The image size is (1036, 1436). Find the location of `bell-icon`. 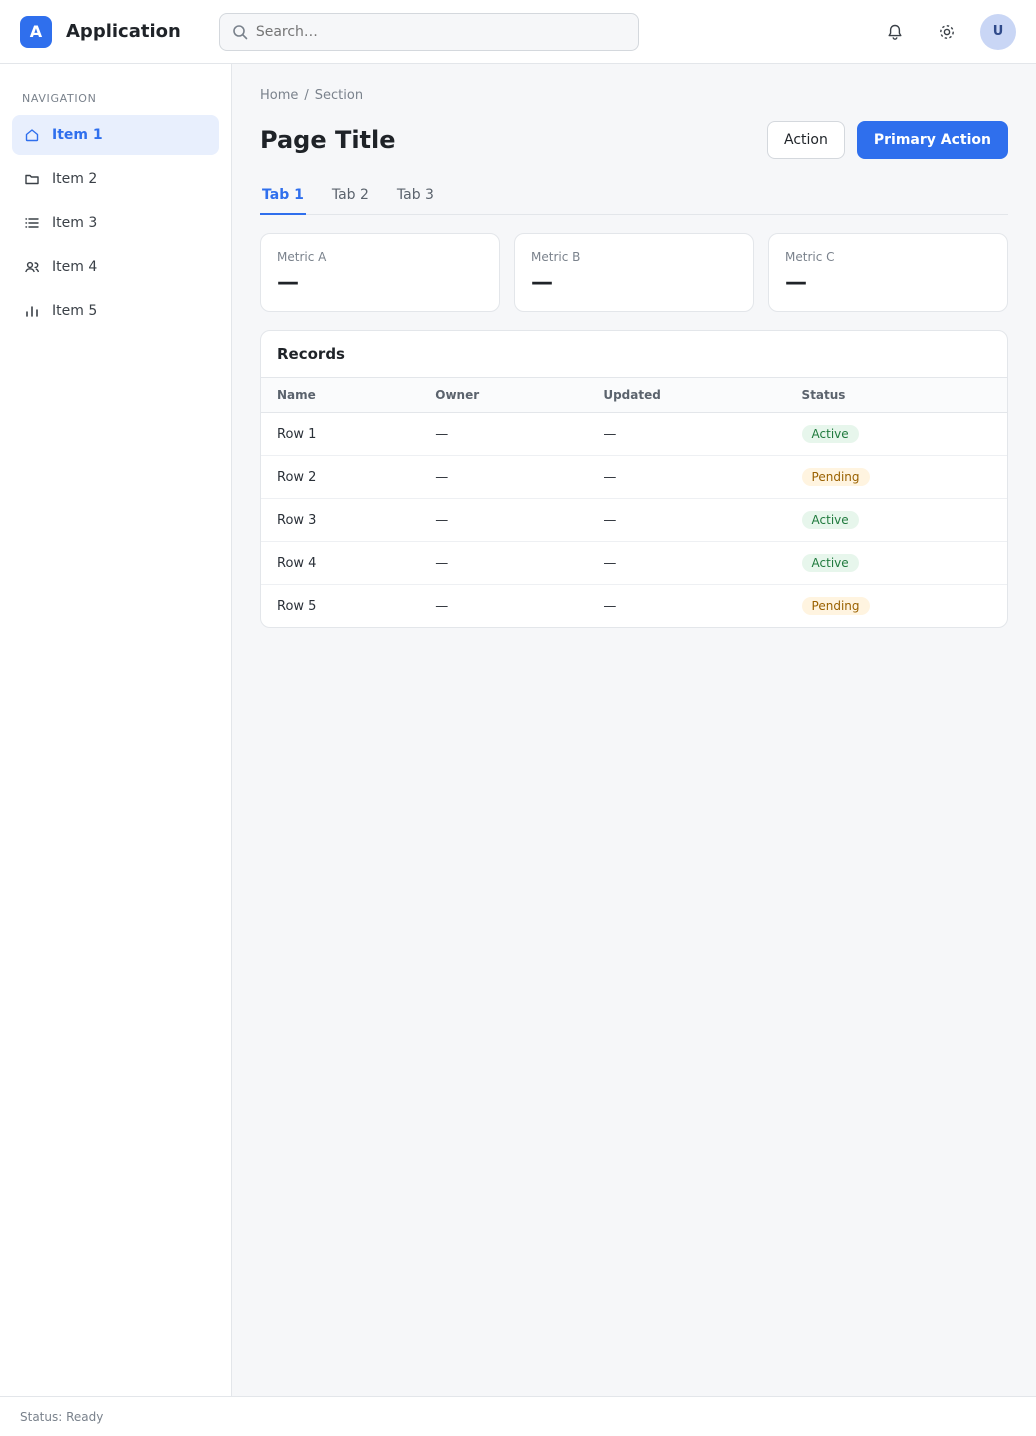

bell-icon is located at coordinates (895, 32).